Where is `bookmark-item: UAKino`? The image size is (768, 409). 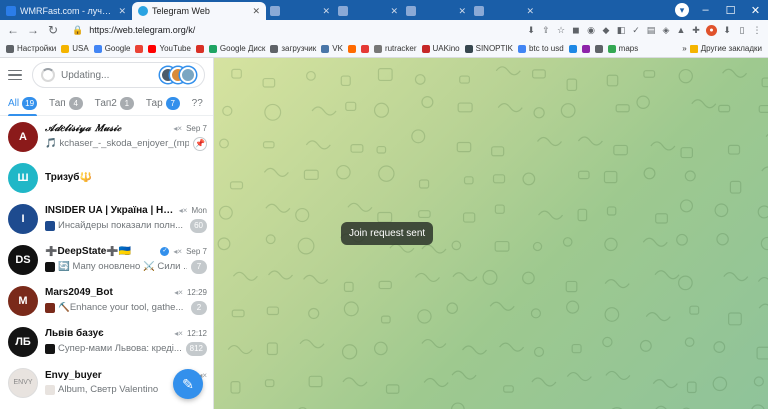 bookmark-item: UAKino is located at coordinates (440, 48).